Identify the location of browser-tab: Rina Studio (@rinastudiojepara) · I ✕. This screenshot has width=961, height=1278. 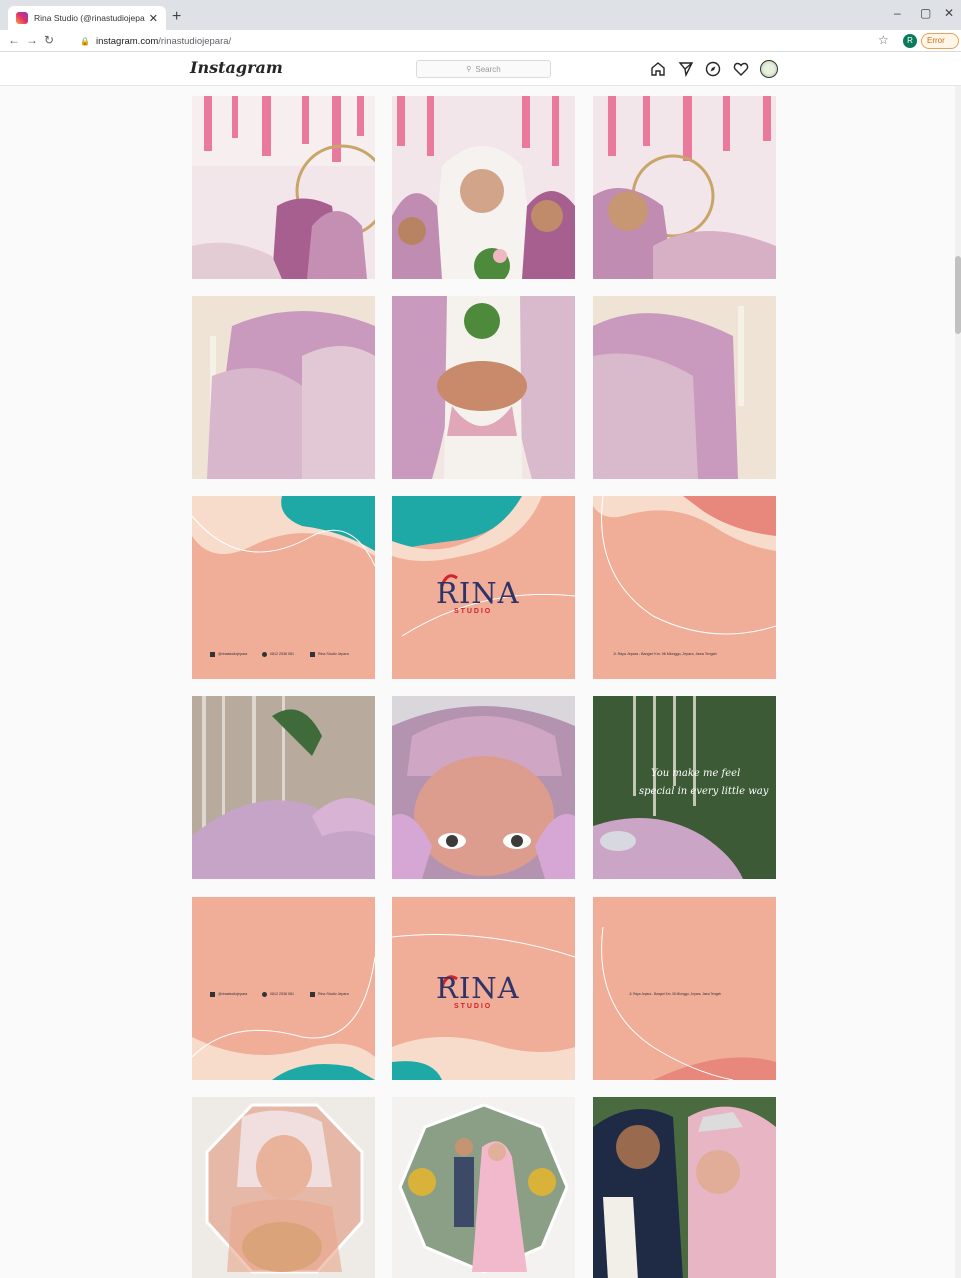
(87, 18).